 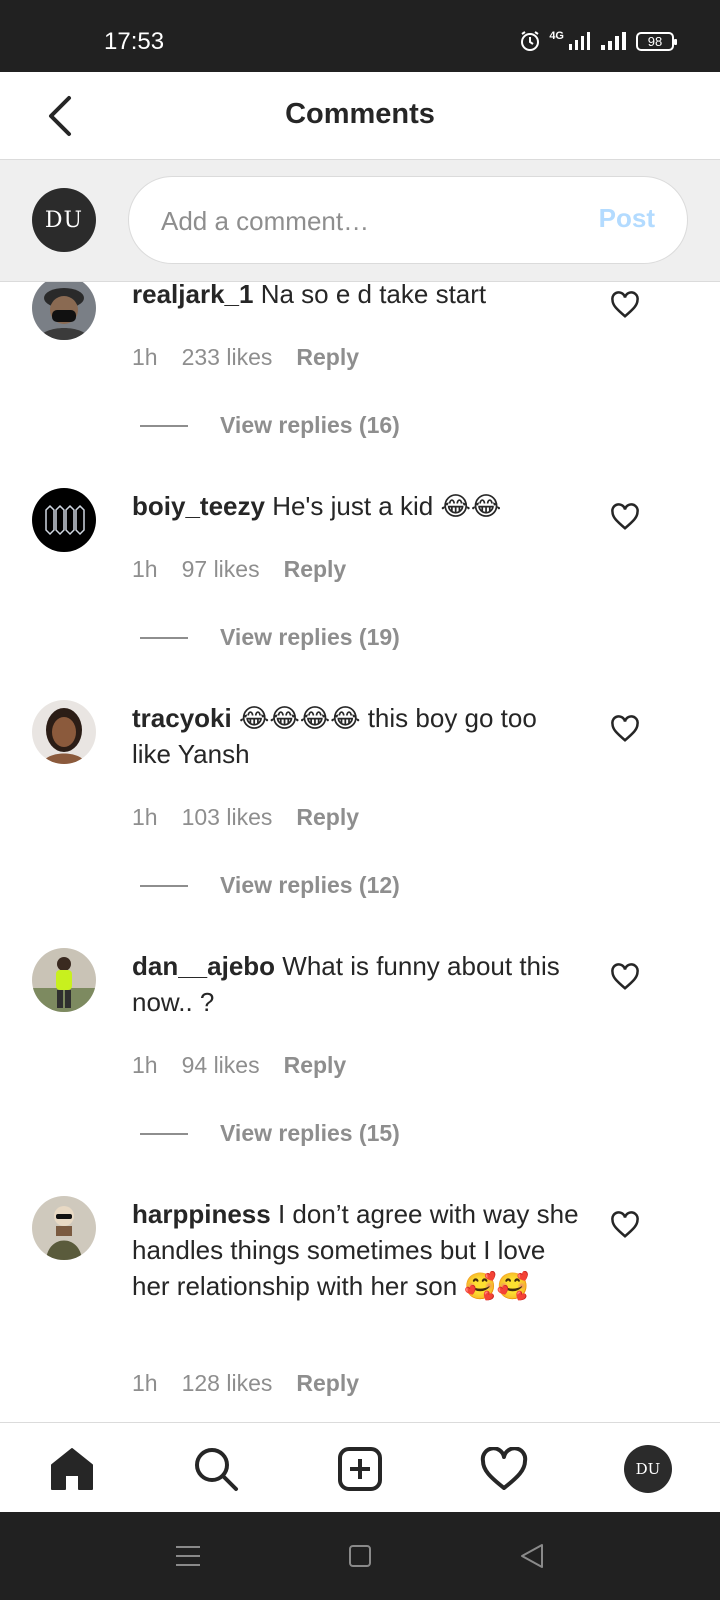 I want to click on system-nav-bar, so click(x=360, y=1556).